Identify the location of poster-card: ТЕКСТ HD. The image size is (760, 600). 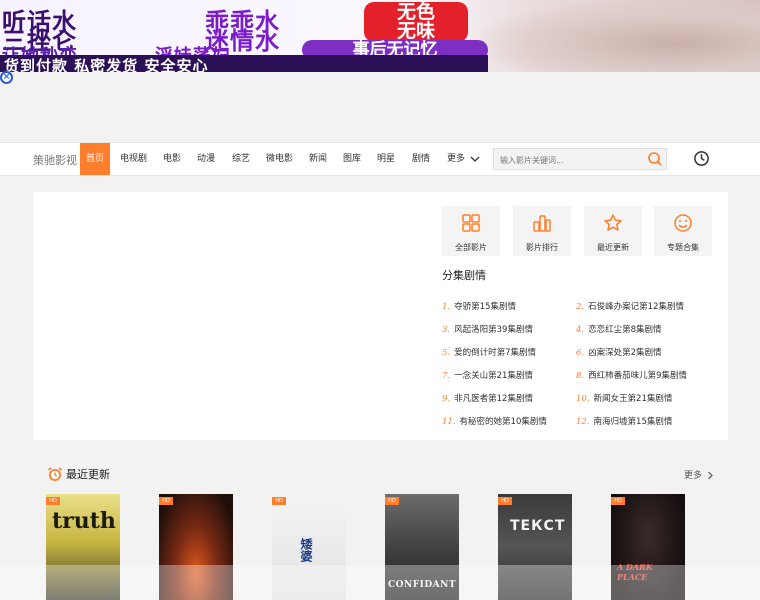
(535, 547).